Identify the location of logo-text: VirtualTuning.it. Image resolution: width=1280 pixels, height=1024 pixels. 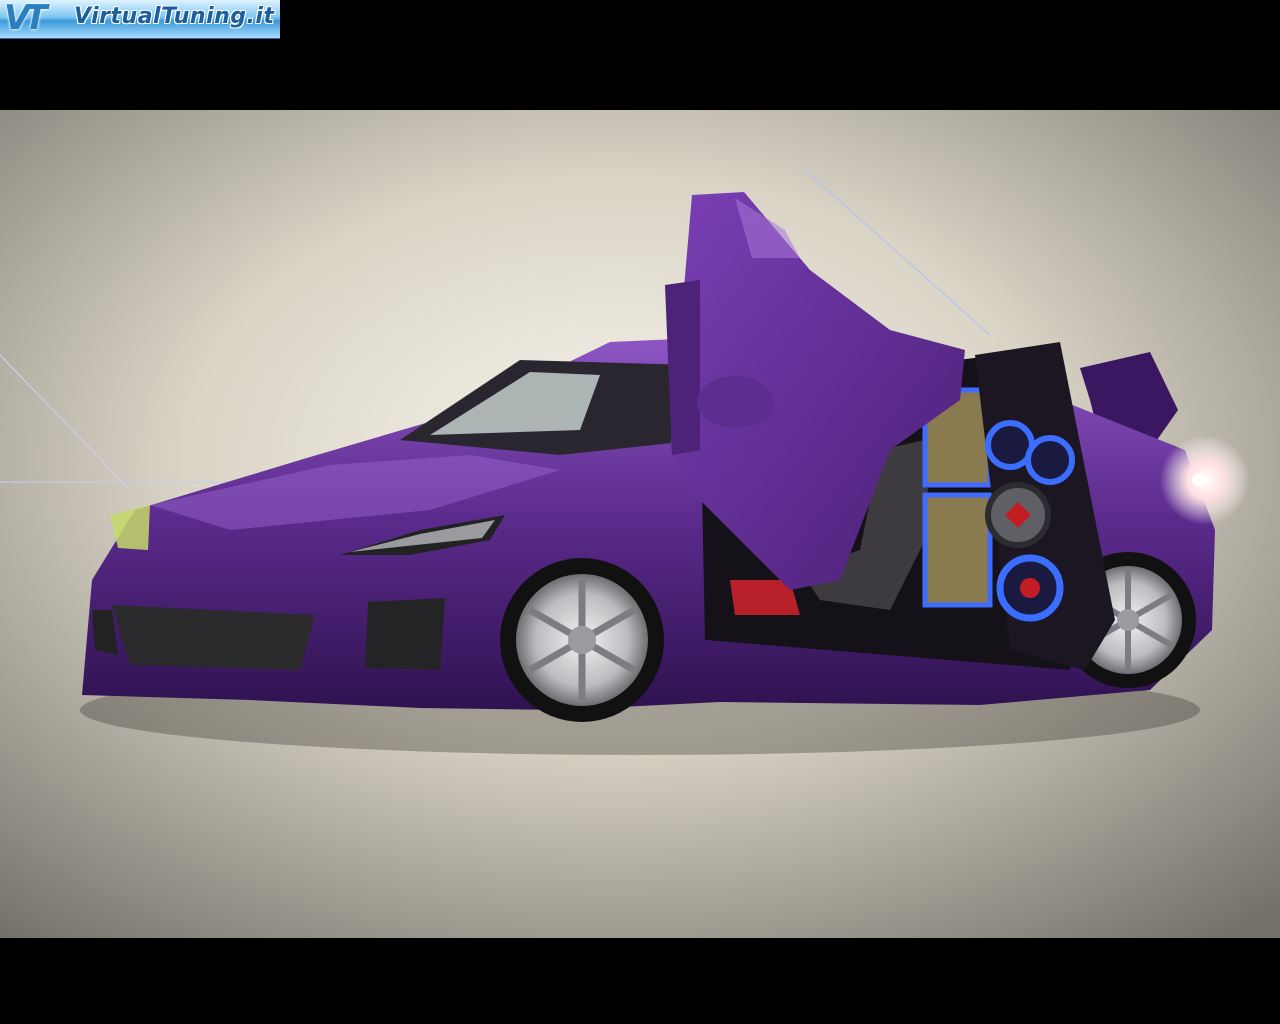
(174, 16).